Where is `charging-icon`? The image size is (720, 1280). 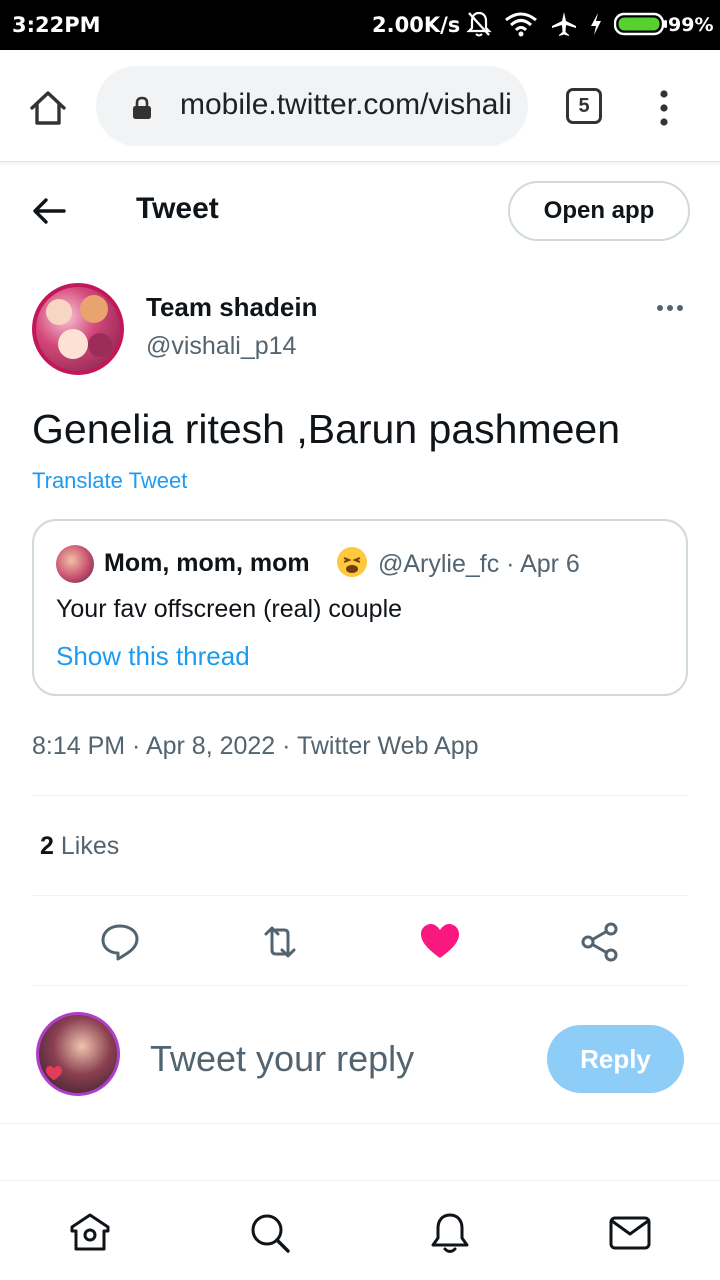
charging-icon is located at coordinates (596, 24).